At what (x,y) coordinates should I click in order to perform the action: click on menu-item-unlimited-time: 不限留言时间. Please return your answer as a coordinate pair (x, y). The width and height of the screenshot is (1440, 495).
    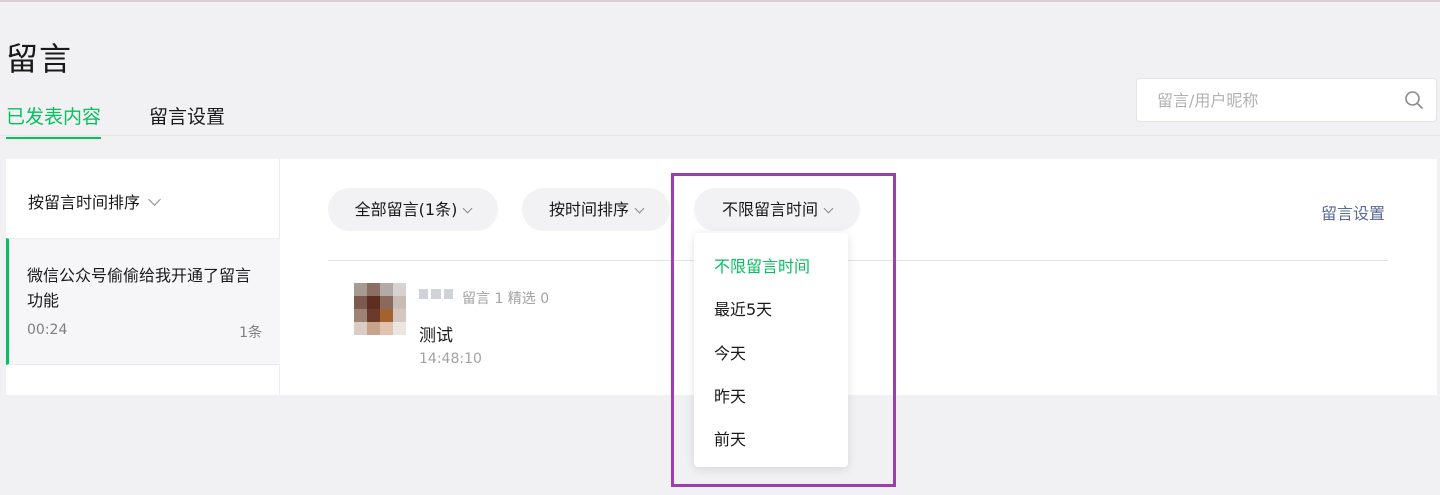
    Looking at the image, I should click on (762, 265).